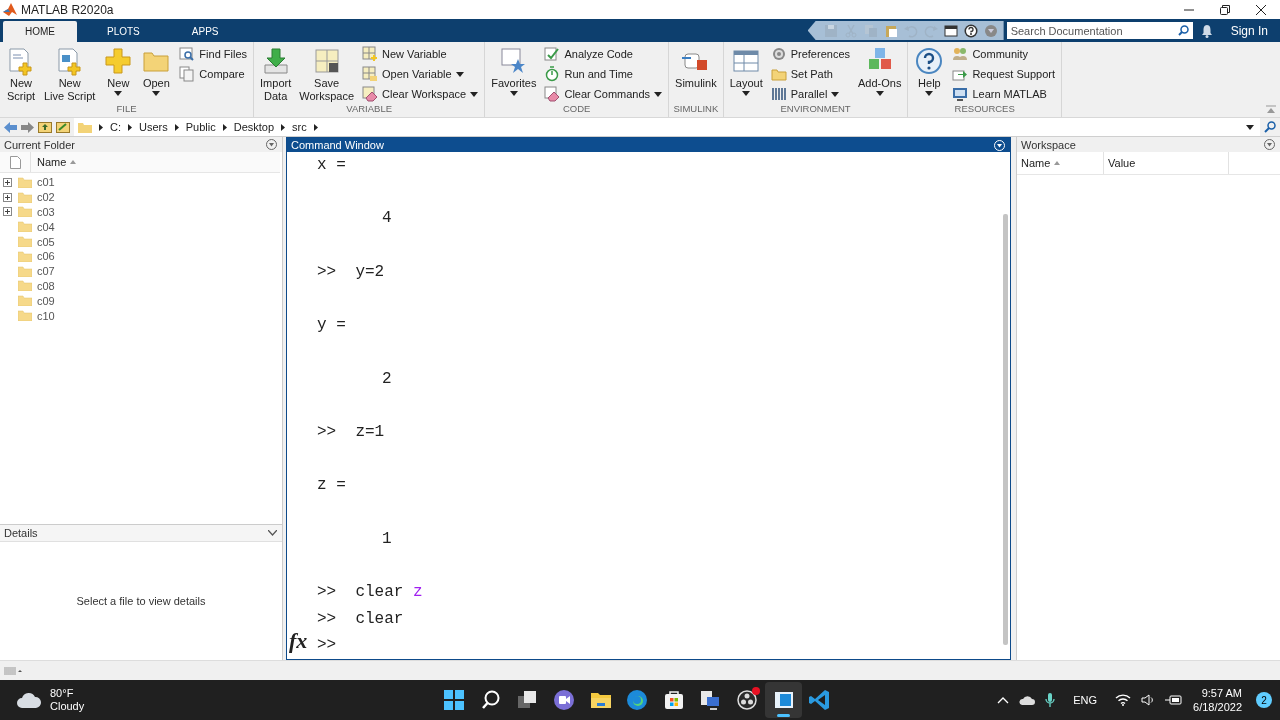 This screenshot has width=1280, height=720. What do you see at coordinates (1050, 700) in the screenshot?
I see `microphone-icon` at bounding box center [1050, 700].